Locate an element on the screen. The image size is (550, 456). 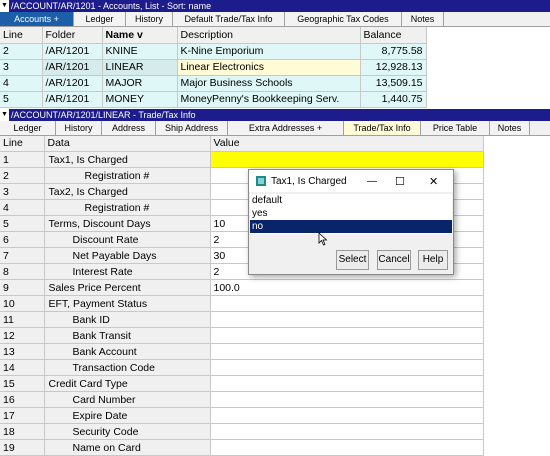
app-icon is located at coordinates (261, 181).